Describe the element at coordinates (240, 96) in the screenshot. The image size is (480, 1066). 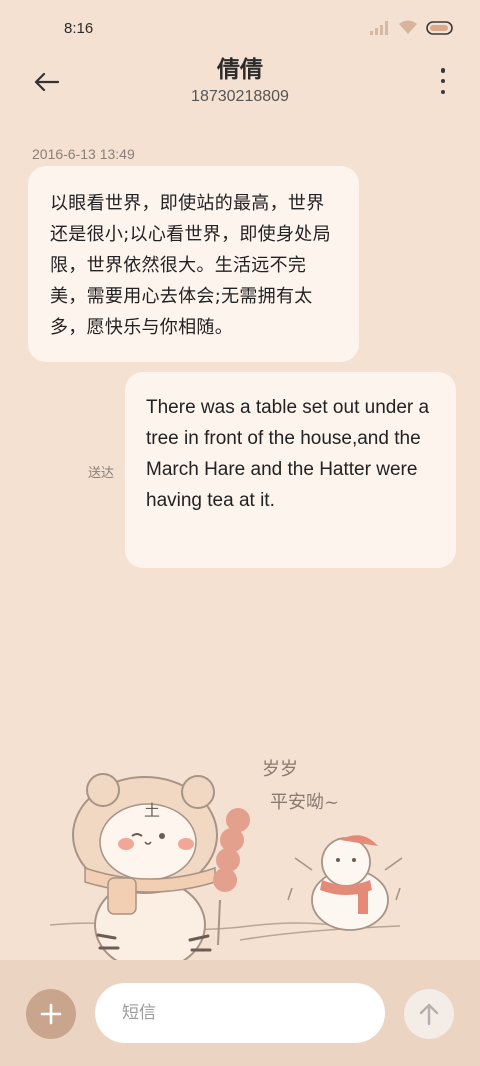
I see `contact-phone: 18730218809` at that location.